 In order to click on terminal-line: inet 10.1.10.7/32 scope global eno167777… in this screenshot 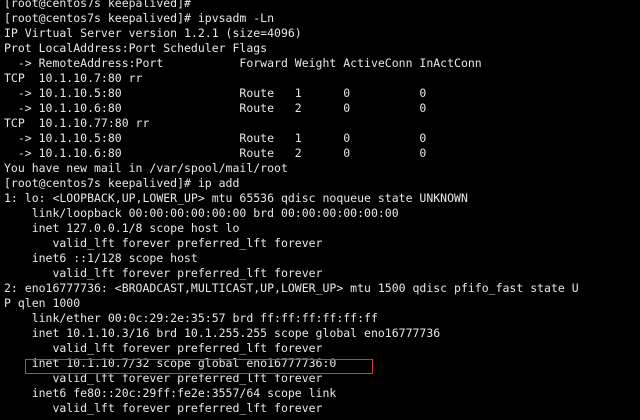, I will do `click(170, 363)`.